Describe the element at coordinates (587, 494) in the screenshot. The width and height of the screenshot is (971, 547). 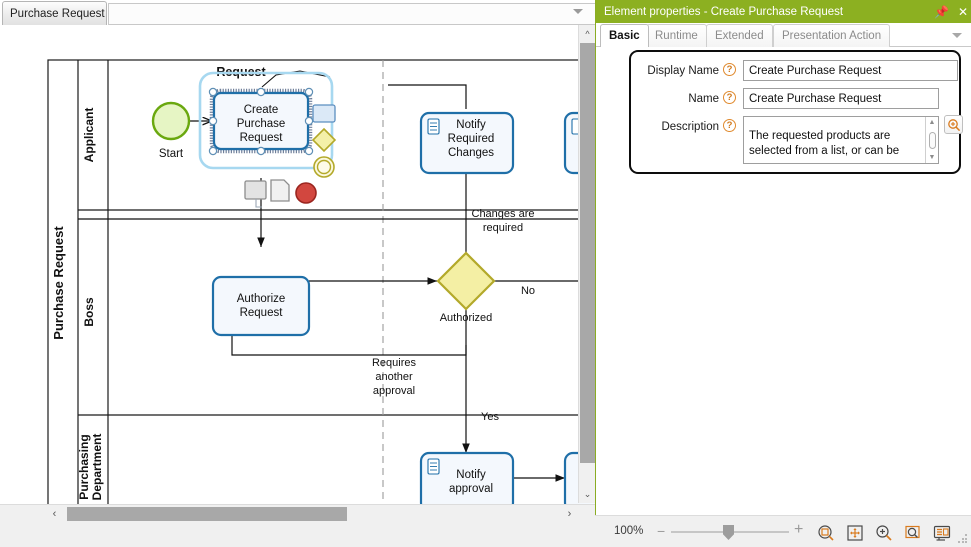
I see `scroll-down-icon: ⌄` at that location.